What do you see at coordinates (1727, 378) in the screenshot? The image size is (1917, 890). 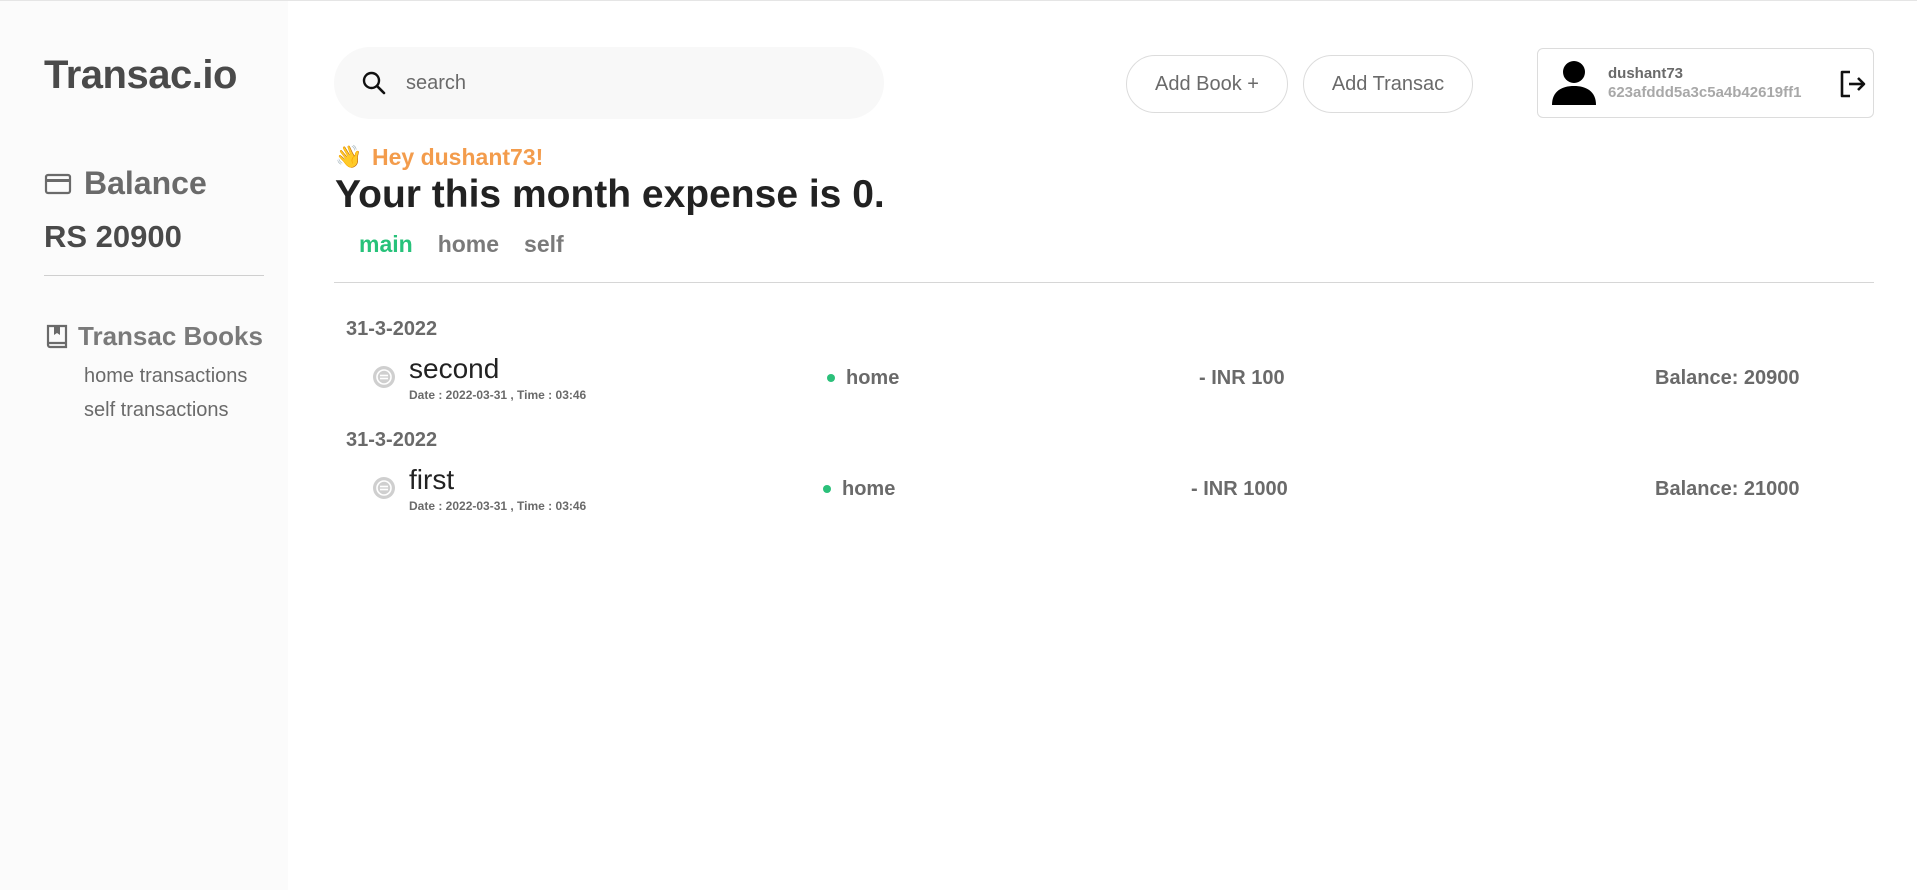 I see `transaction-balance: Balance: 20900` at bounding box center [1727, 378].